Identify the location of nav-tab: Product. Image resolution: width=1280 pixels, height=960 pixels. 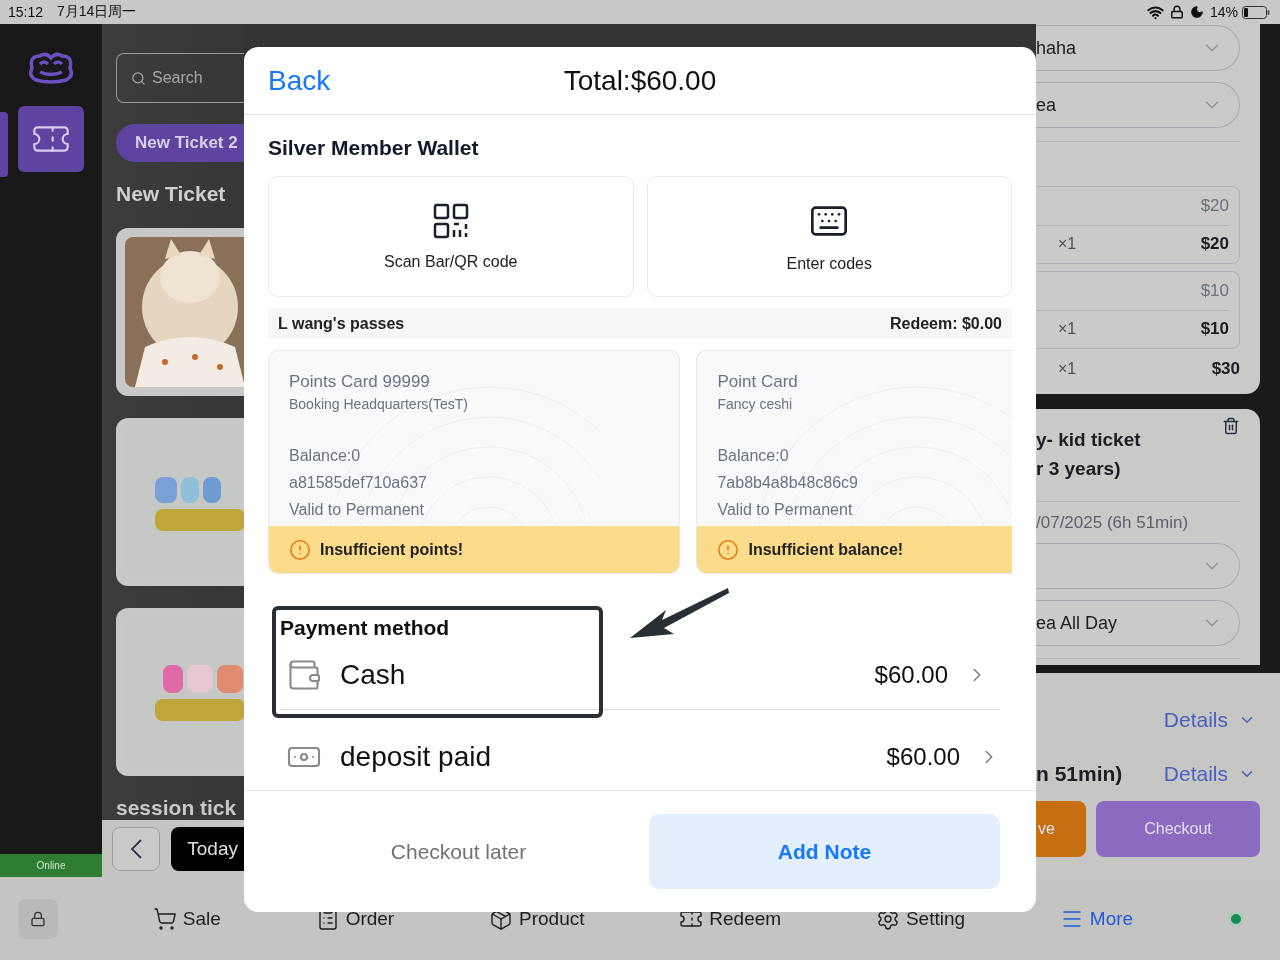
(537, 918).